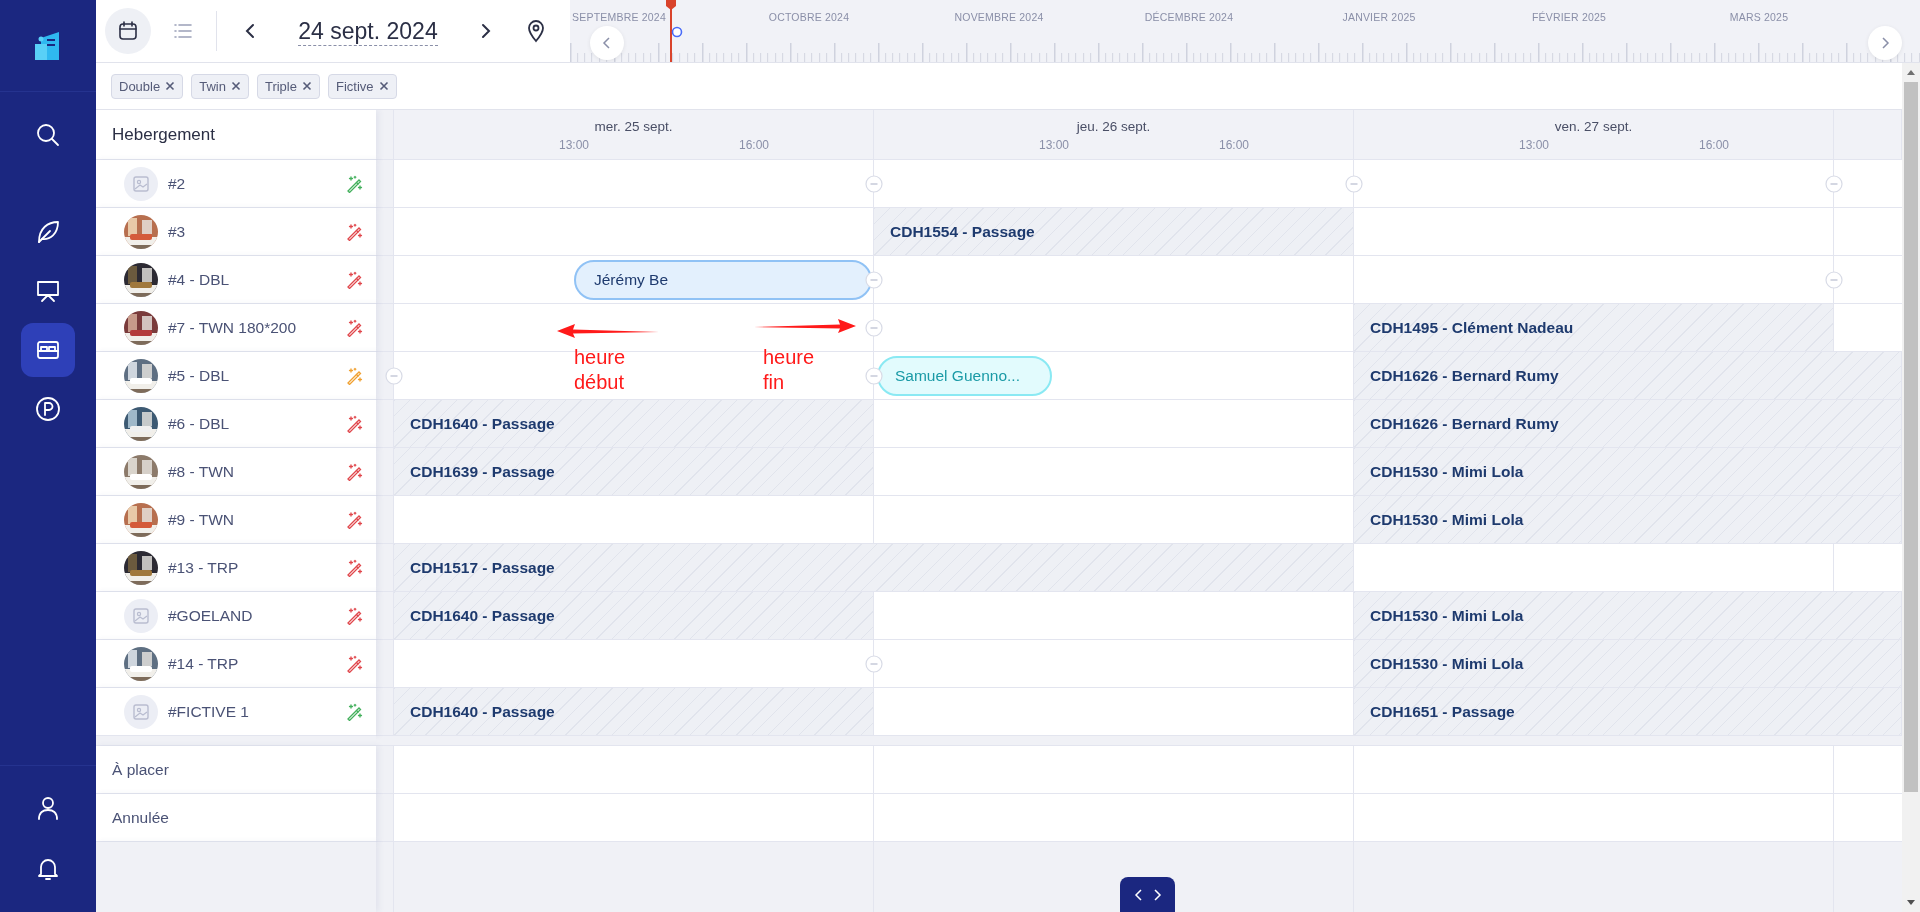  Describe the element at coordinates (1593, 126) in the screenshot. I see `day-label: ven. 27 sept.` at that location.